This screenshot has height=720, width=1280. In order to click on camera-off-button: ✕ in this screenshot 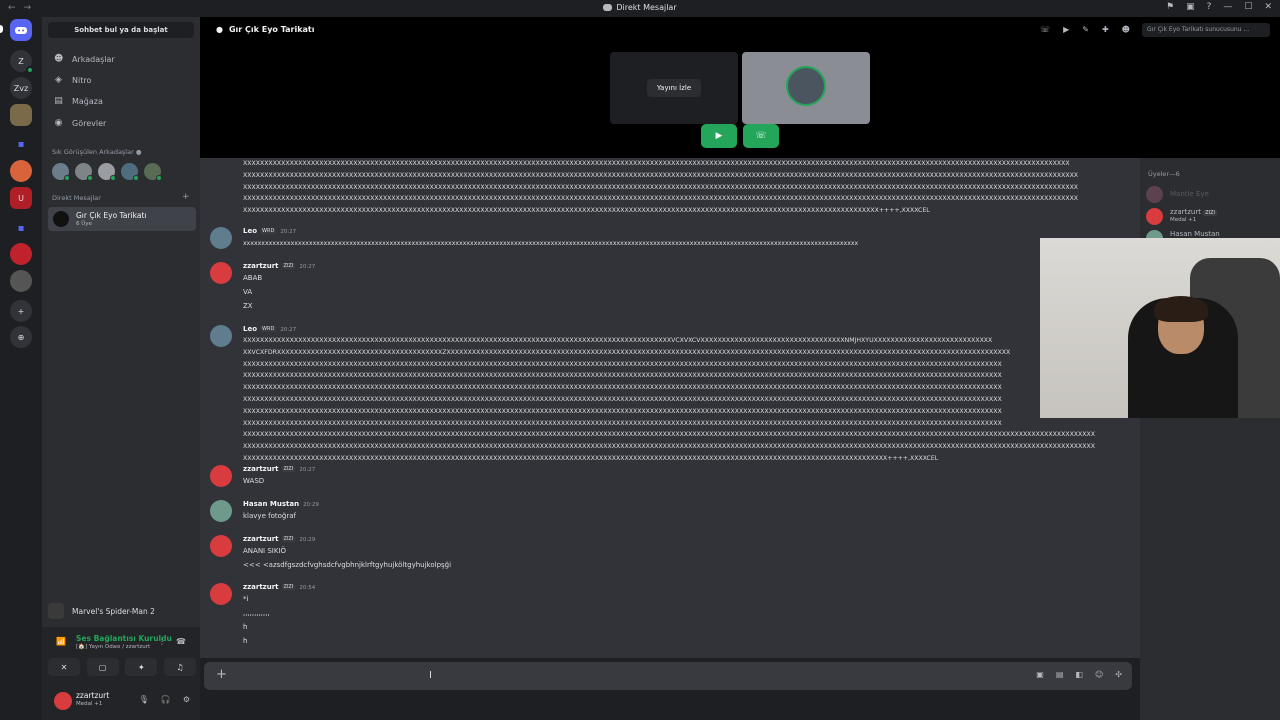, I will do `click(64, 667)`.